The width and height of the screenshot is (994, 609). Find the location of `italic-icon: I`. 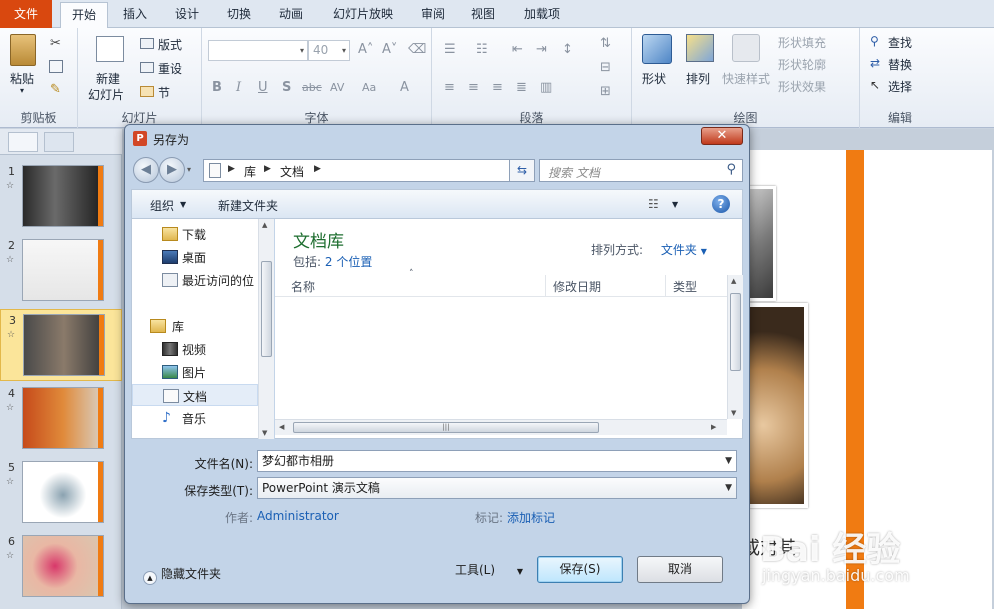

italic-icon: I is located at coordinates (238, 87).